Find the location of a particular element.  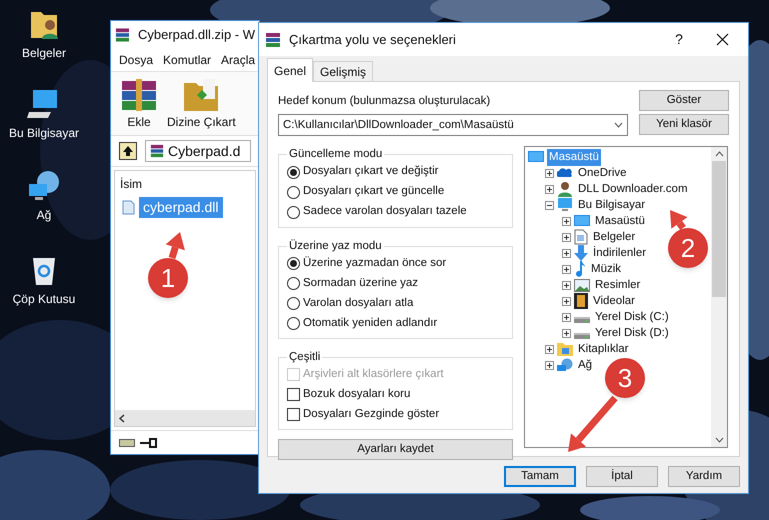

toolbar-button: Dizine Çıkart is located at coordinates (201, 104).